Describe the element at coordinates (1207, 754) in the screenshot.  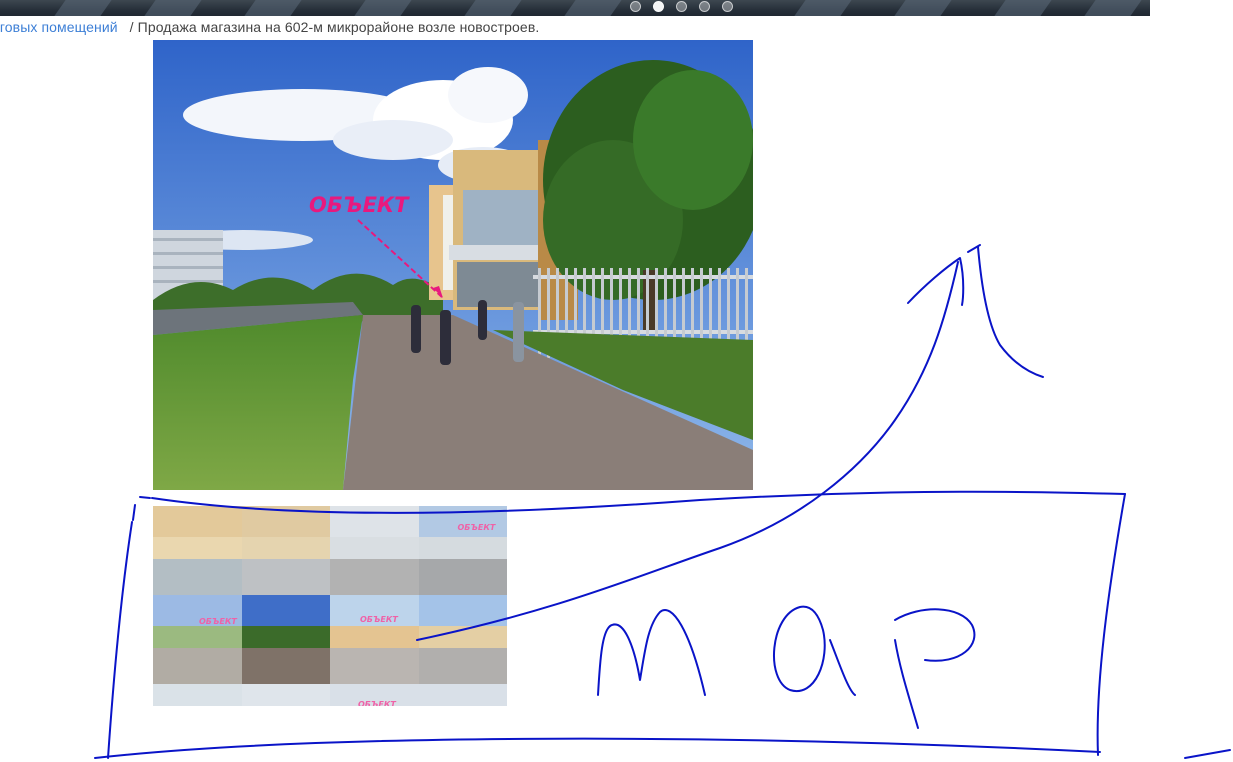
I see `stray-stroke` at that location.